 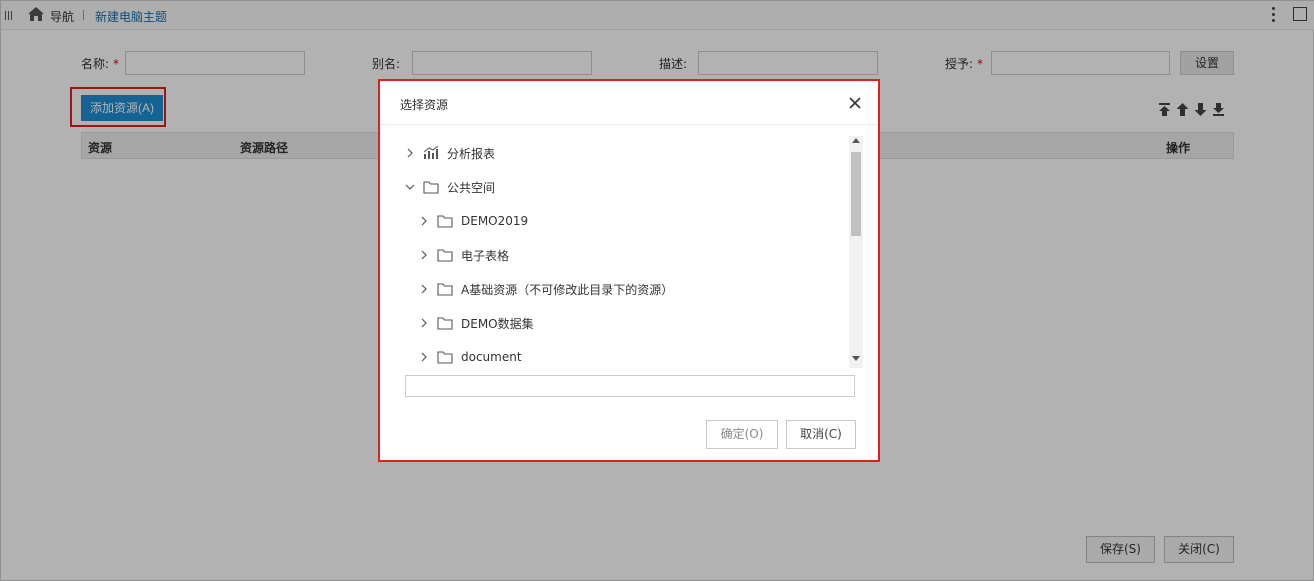 What do you see at coordinates (471, 153) in the screenshot?
I see `tree-item-label: 分析报表` at bounding box center [471, 153].